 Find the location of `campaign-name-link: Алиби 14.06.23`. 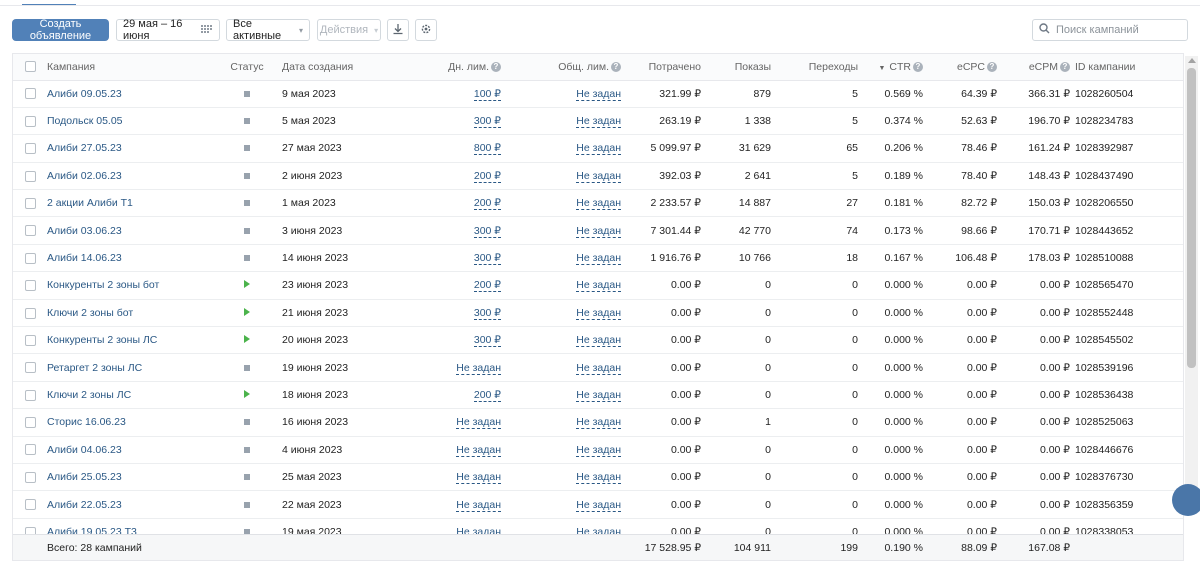

campaign-name-link: Алиби 14.06.23 is located at coordinates (84, 258).